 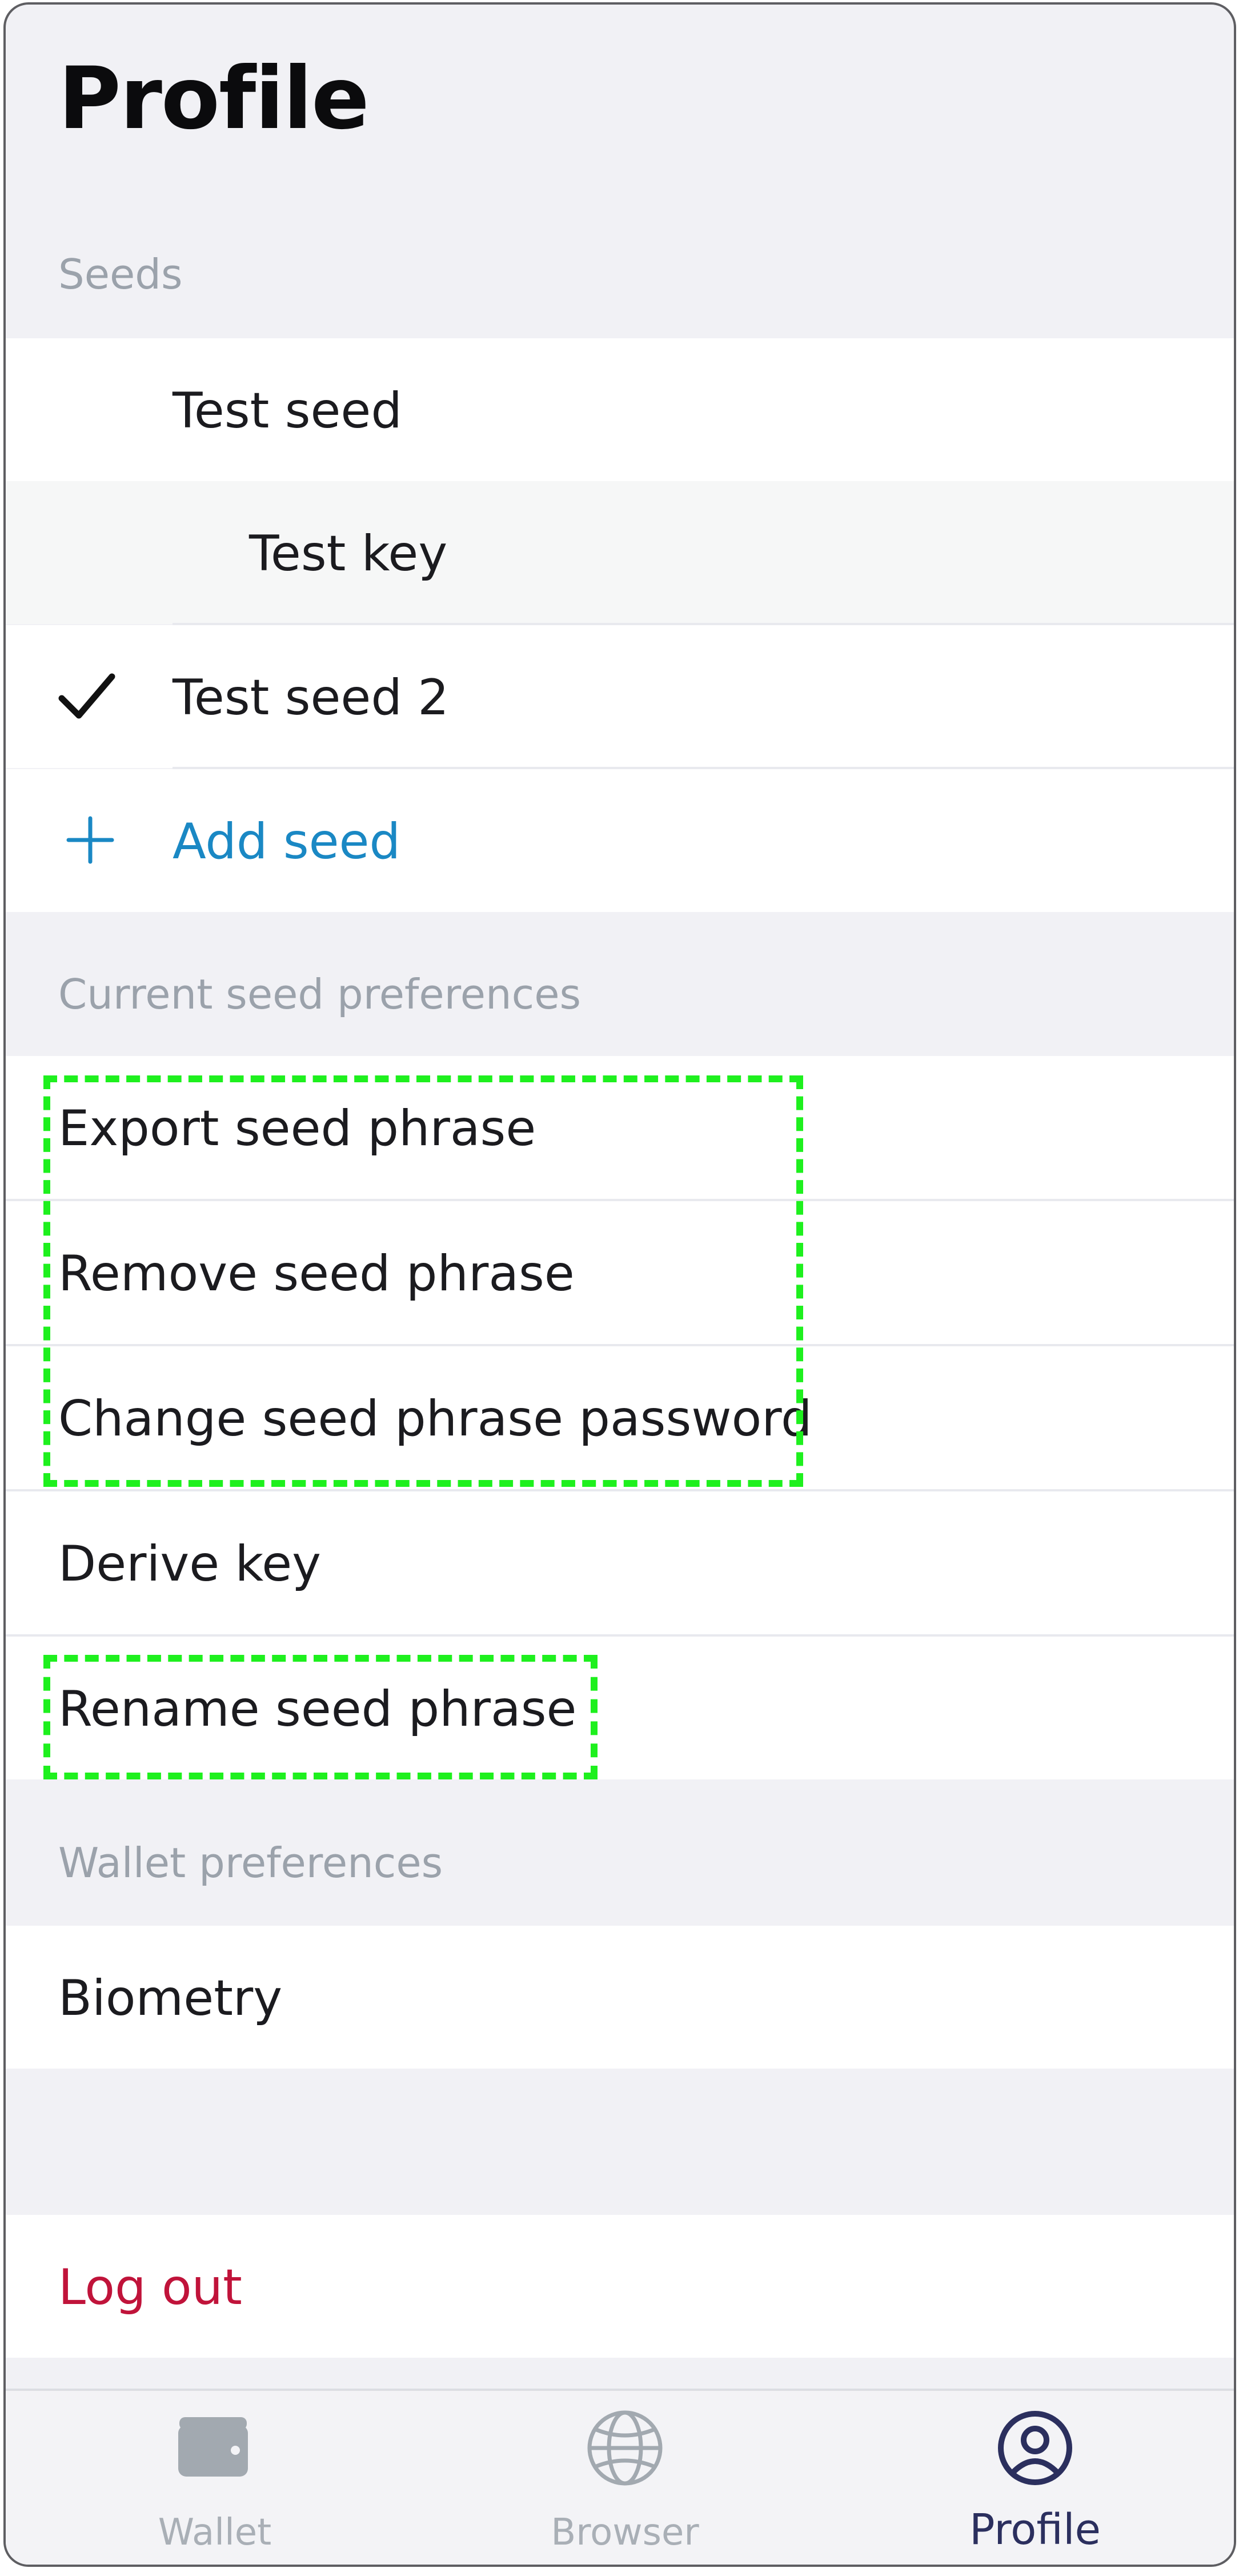 What do you see at coordinates (1035, 2529) in the screenshot?
I see `tab-label: Profile` at bounding box center [1035, 2529].